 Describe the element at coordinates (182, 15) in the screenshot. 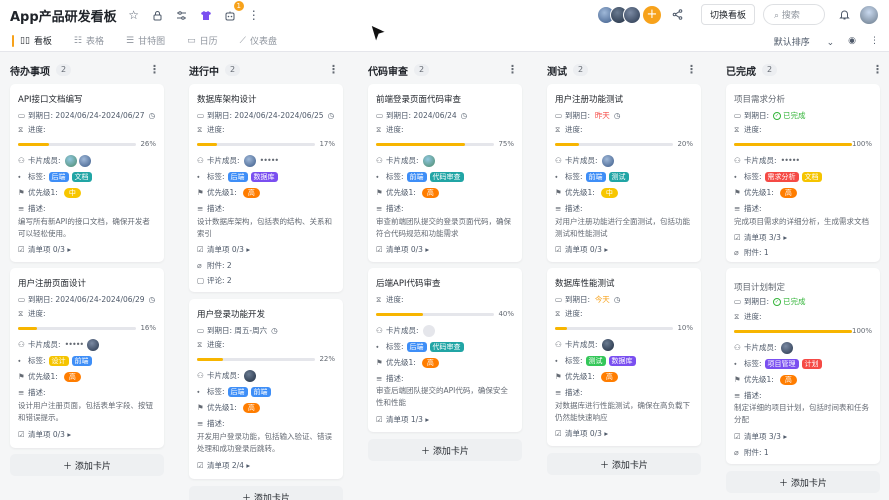

I see `settings-sliders-icon` at that location.